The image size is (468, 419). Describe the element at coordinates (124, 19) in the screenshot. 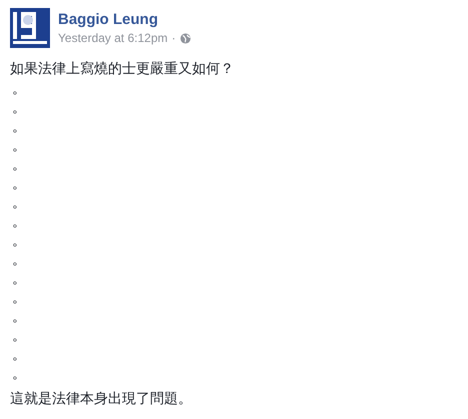

I see `author-name: Baggio Leung` at that location.